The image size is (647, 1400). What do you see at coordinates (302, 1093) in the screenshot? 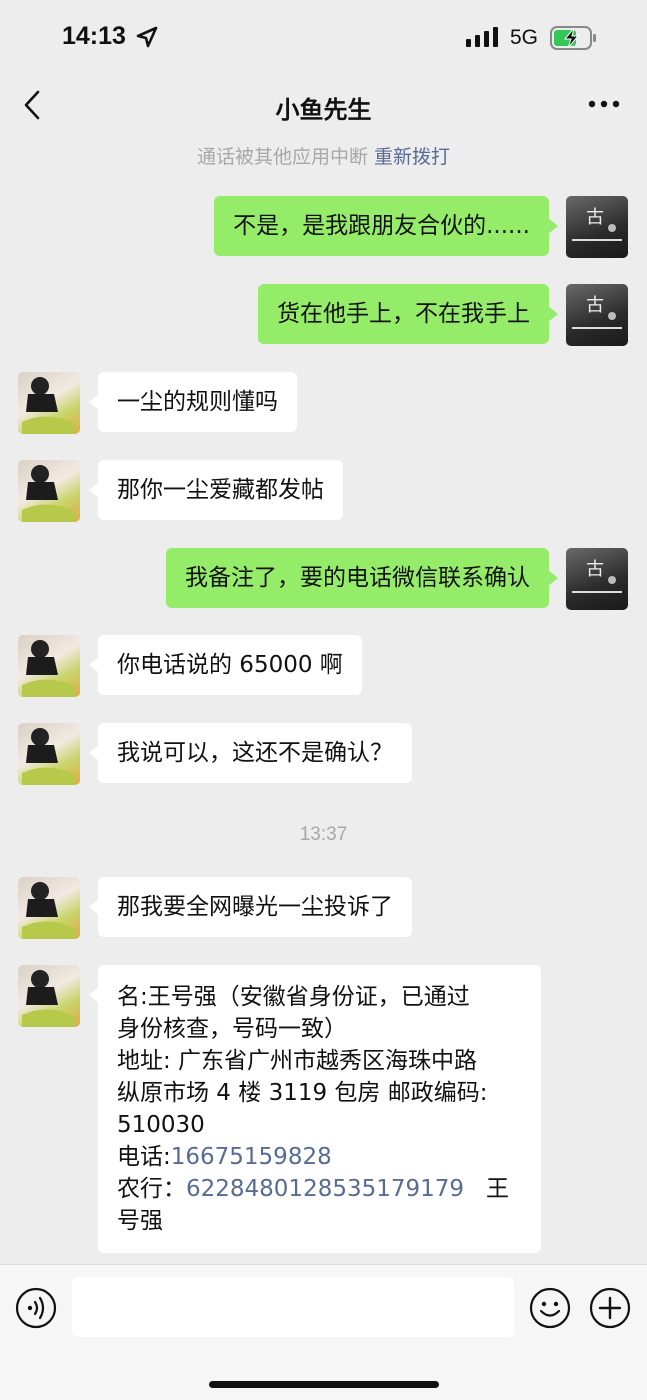
I see `address-line-2: 纵原市场 4 楼 3119 包房 邮政编码:` at bounding box center [302, 1093].